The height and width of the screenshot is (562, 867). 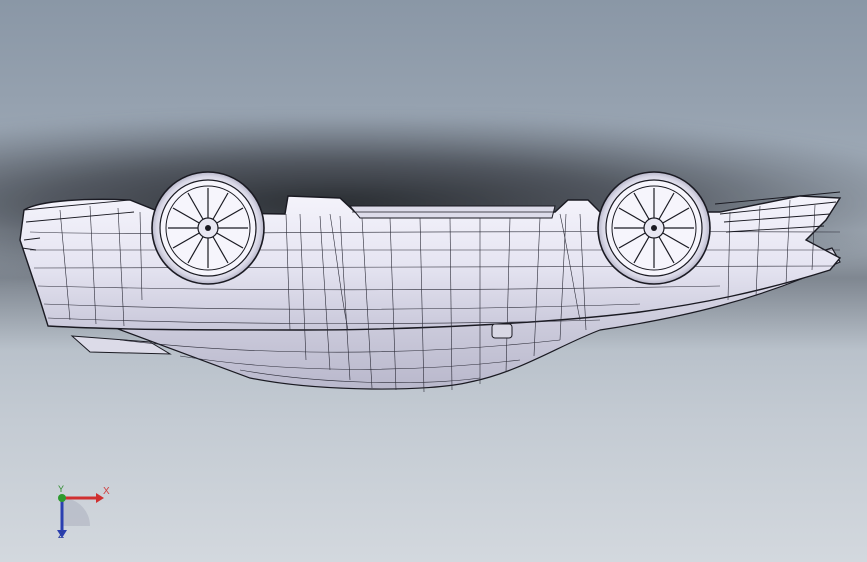 What do you see at coordinates (654, 228) in the screenshot?
I see `rear-wheel` at bounding box center [654, 228].